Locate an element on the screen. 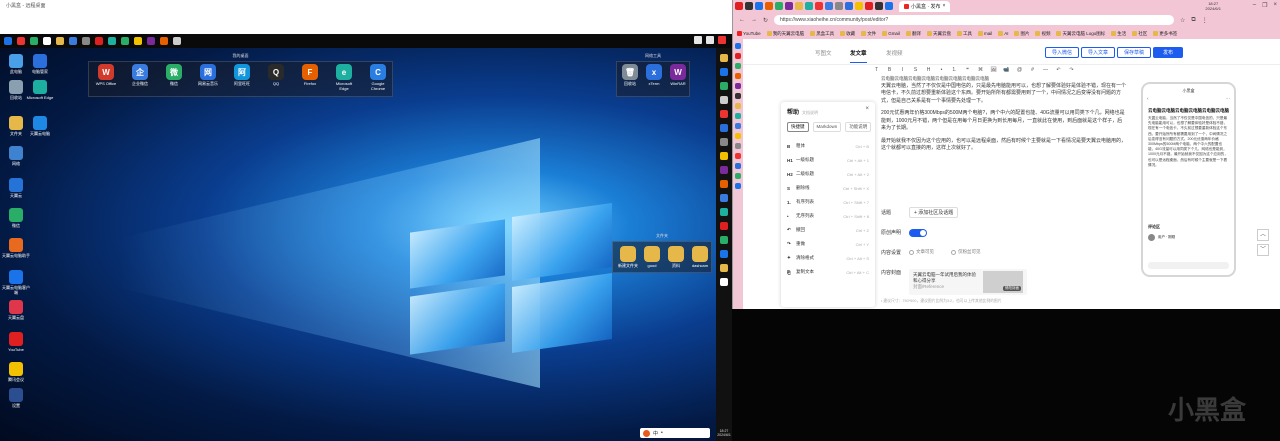  toolbar-button: # is located at coordinates (1032, 70).